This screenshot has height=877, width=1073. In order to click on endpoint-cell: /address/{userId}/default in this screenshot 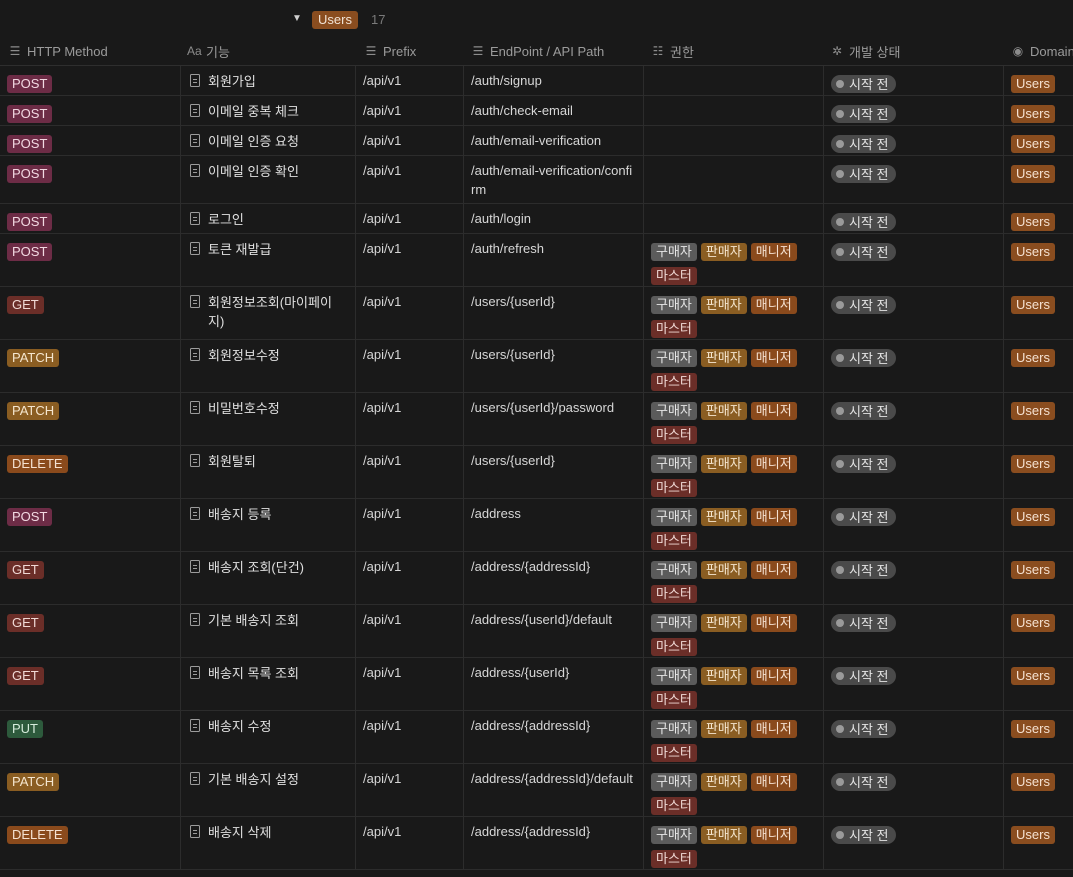, I will do `click(553, 631)`.